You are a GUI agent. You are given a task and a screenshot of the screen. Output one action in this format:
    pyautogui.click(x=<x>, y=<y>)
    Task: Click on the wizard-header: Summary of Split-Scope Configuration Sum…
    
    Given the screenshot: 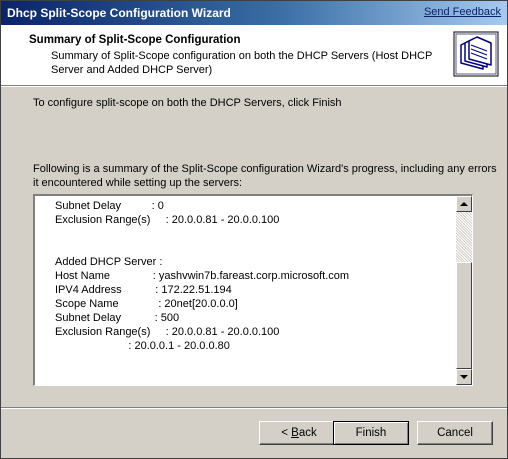 What is the action you would take?
    pyautogui.click(x=254, y=55)
    